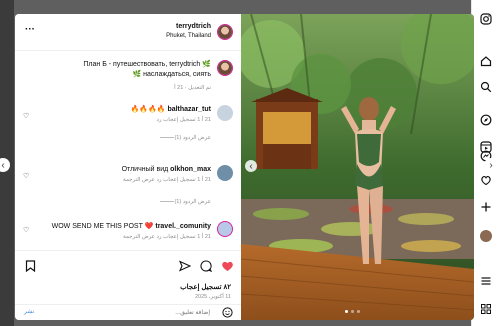  I want to click on create-icon, so click(486, 207).